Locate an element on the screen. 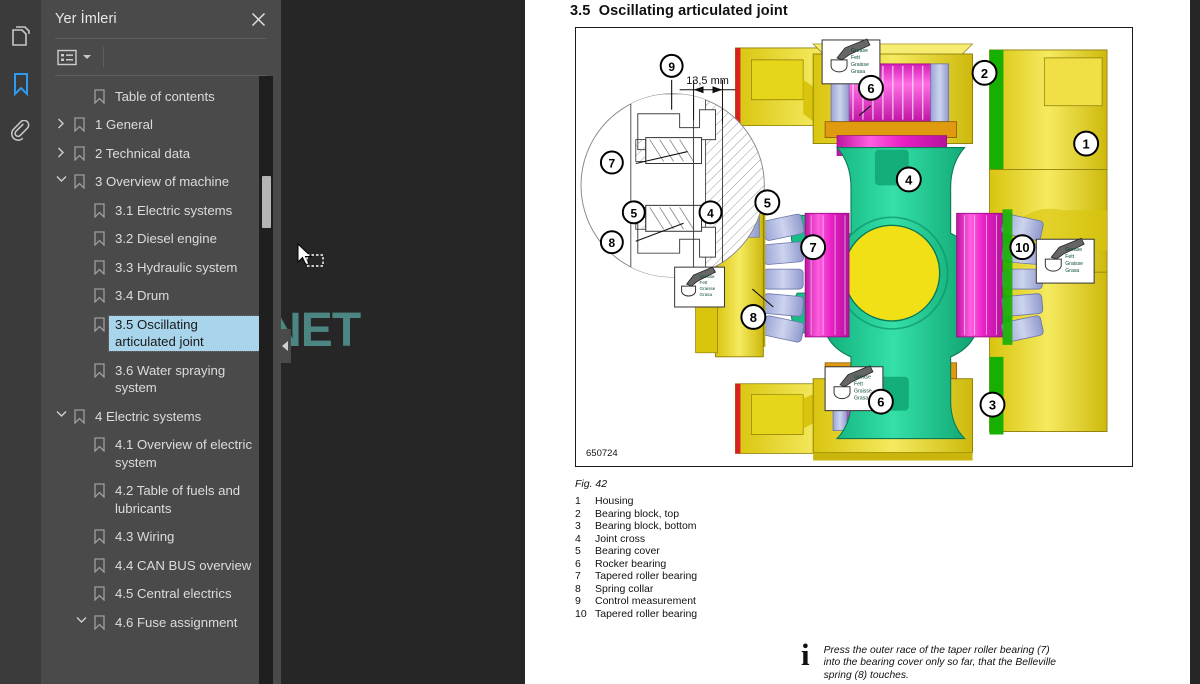  callout-1: 1 is located at coordinates (1086, 143).